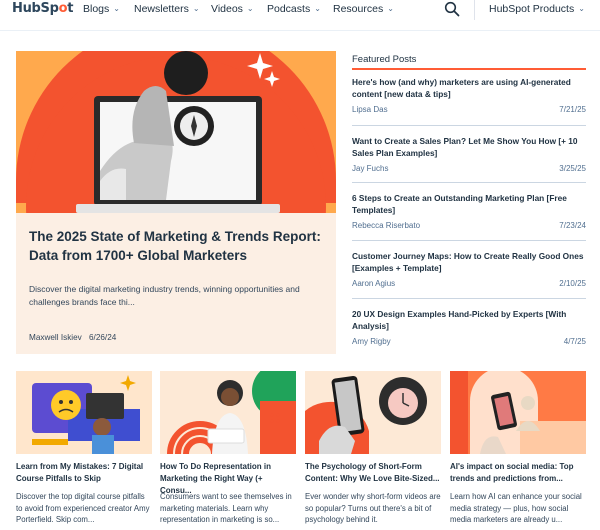 The image size is (600, 530). I want to click on nav-item-hubspot-products: HubSpot Products ⌄, so click(537, 9).